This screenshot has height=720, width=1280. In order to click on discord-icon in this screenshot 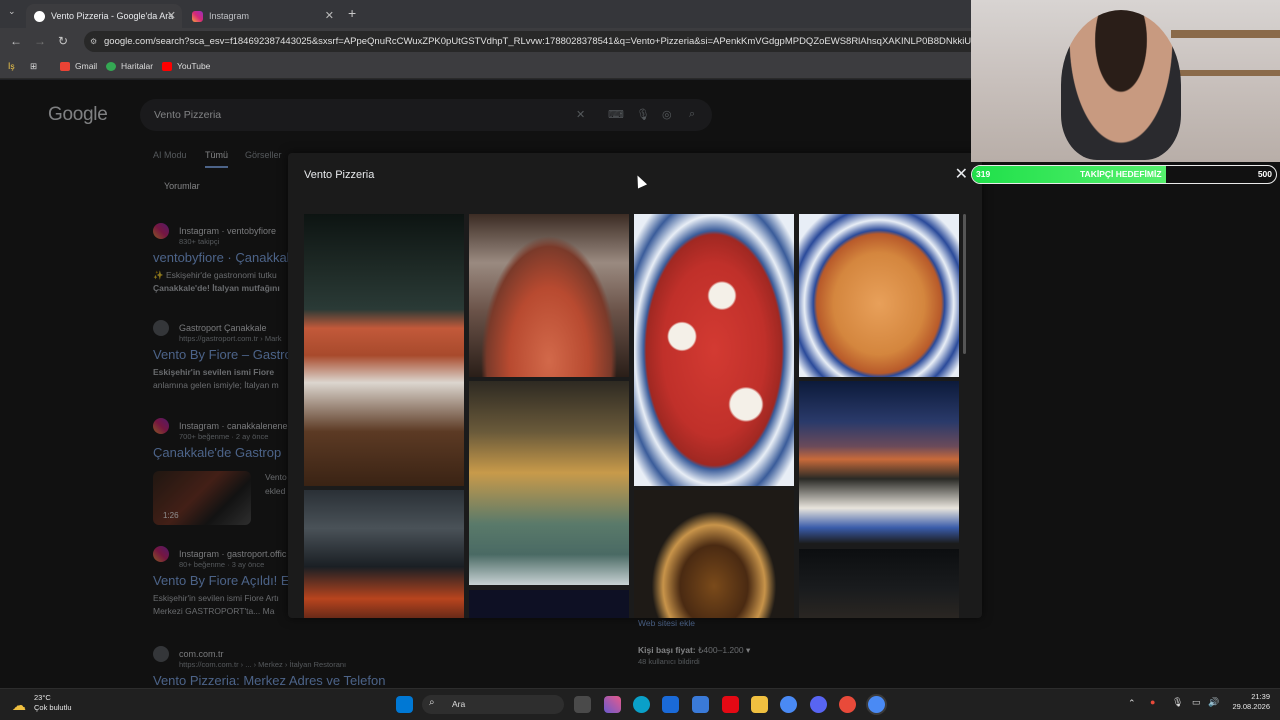, I will do `click(818, 704)`.